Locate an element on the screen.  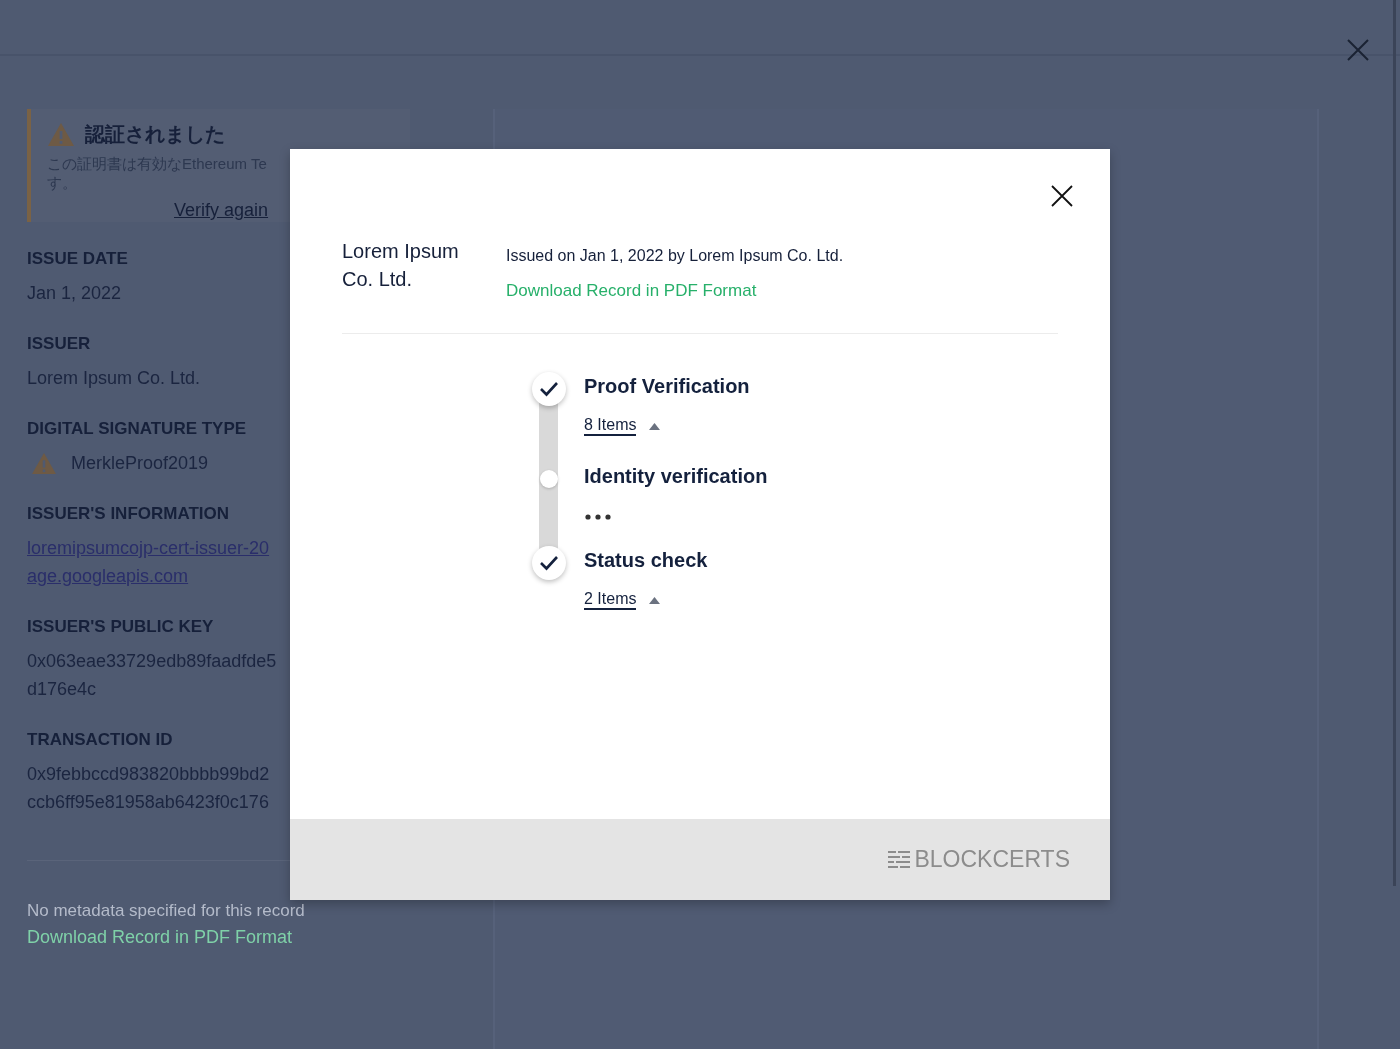
blockcerts-logo: BLOCKCERTS is located at coordinates (979, 859).